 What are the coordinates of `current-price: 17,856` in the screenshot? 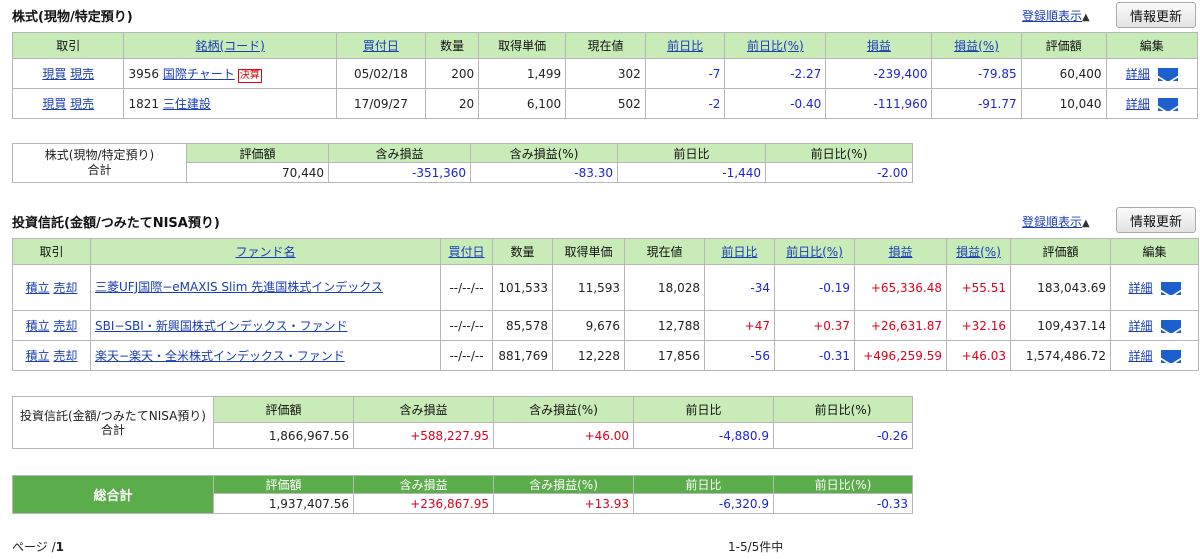 It's located at (664, 355).